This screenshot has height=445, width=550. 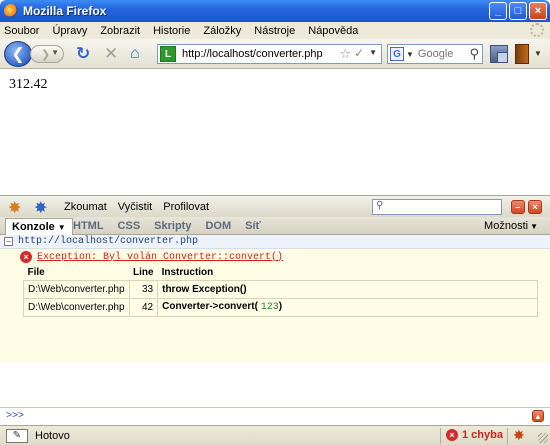 I want to click on tab-scripts: Skripty, so click(x=172, y=226).